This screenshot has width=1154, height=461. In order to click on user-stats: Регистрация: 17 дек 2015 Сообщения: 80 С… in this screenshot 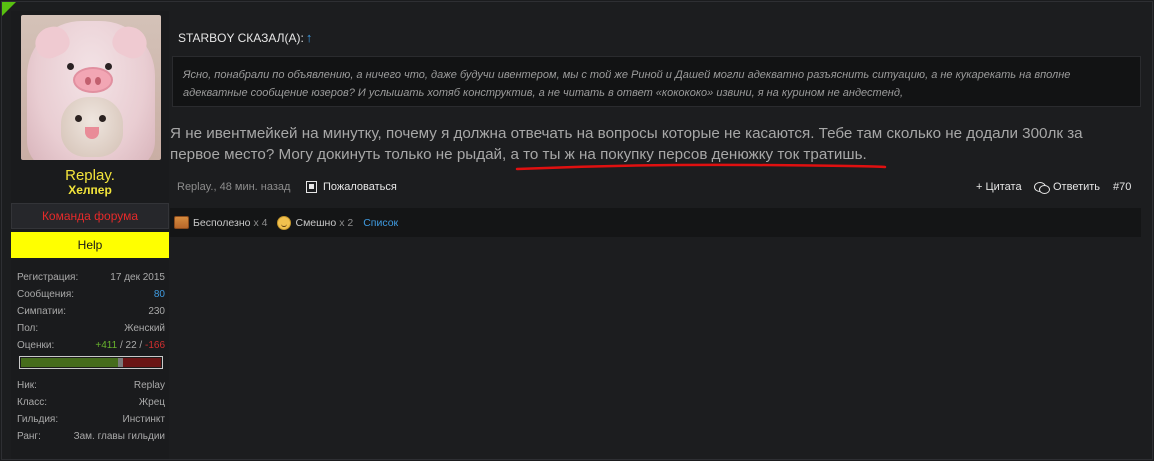, I will do `click(91, 311)`.